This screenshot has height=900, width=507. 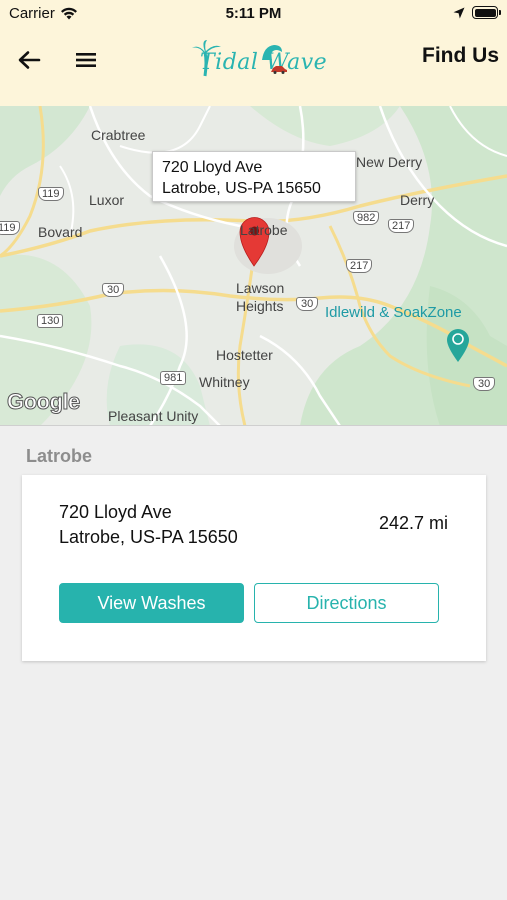 I want to click on section-title: Latrobe, so click(x=59, y=456).